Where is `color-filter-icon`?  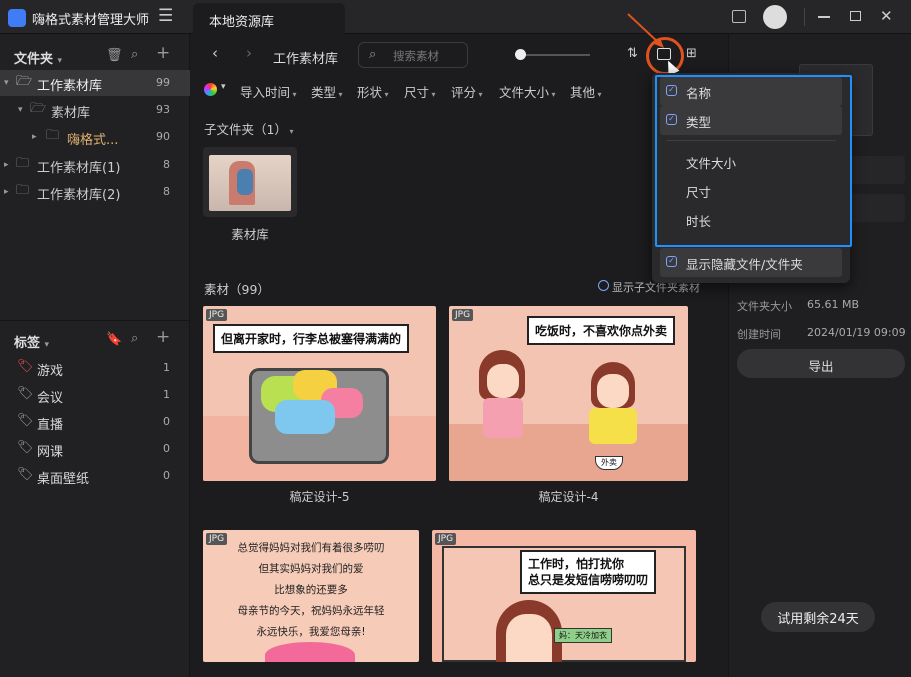 color-filter-icon is located at coordinates (210, 89).